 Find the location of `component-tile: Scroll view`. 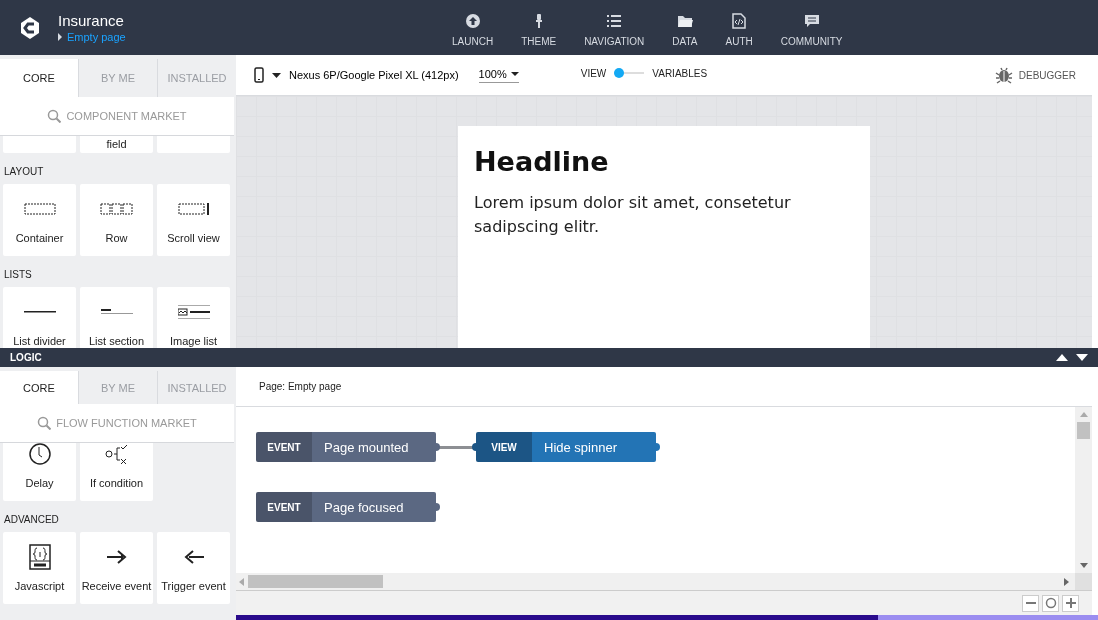

component-tile: Scroll view is located at coordinates (193, 220).